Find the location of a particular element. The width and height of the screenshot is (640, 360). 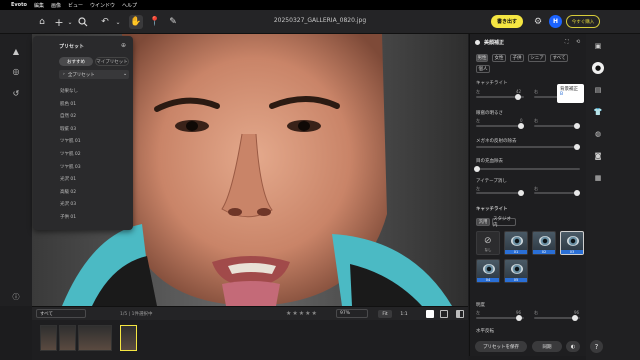

catchlight-tile: 02 is located at coordinates (544, 243).